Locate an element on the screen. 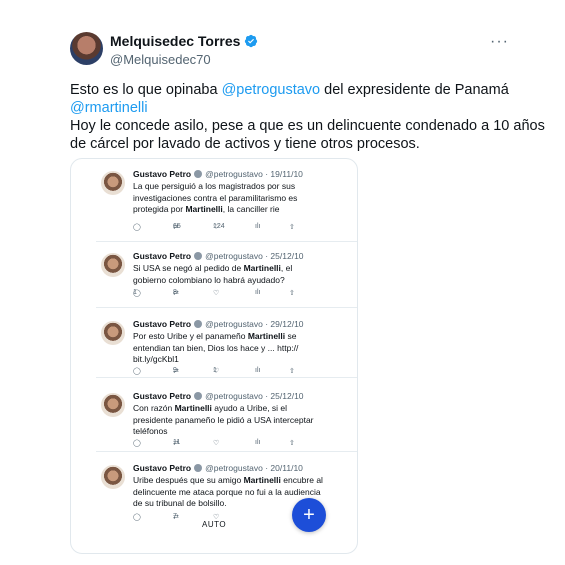 This screenshot has height=565, width=565. quoted-actions: ◯ ⇄ 11 ♡ ılı ⇧ is located at coordinates (233, 445).